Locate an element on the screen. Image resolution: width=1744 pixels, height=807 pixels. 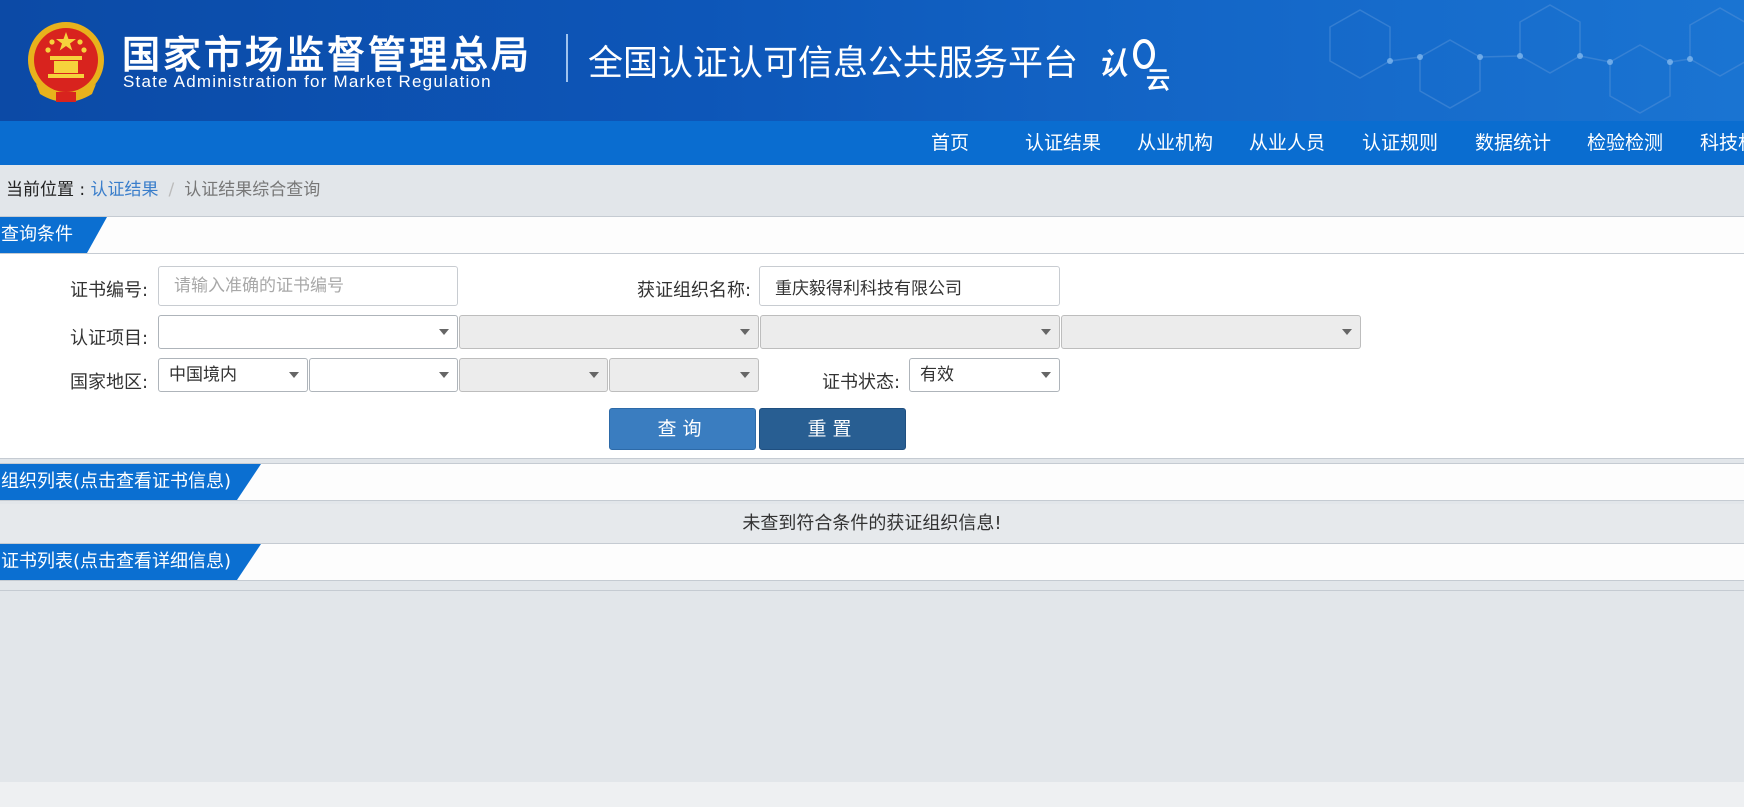
cert-no-label: 证书编号: is located at coordinates (109, 290).